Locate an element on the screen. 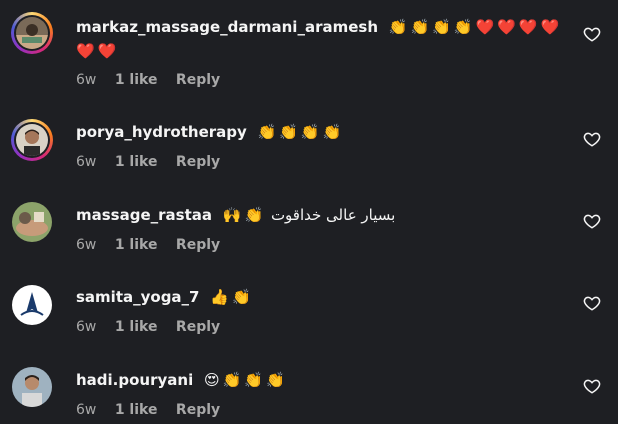 This screenshot has height=424, width=618. comment-emojis: 😍👏👏👏 is located at coordinates (246, 380).